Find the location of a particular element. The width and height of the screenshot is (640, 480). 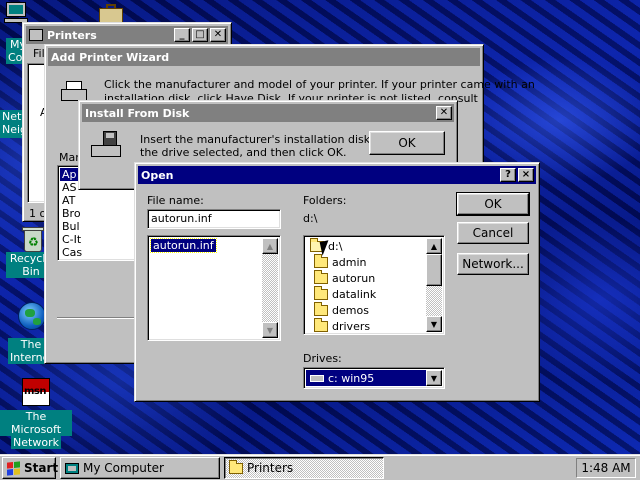

file-name-input: autorun.inf is located at coordinates (214, 219).